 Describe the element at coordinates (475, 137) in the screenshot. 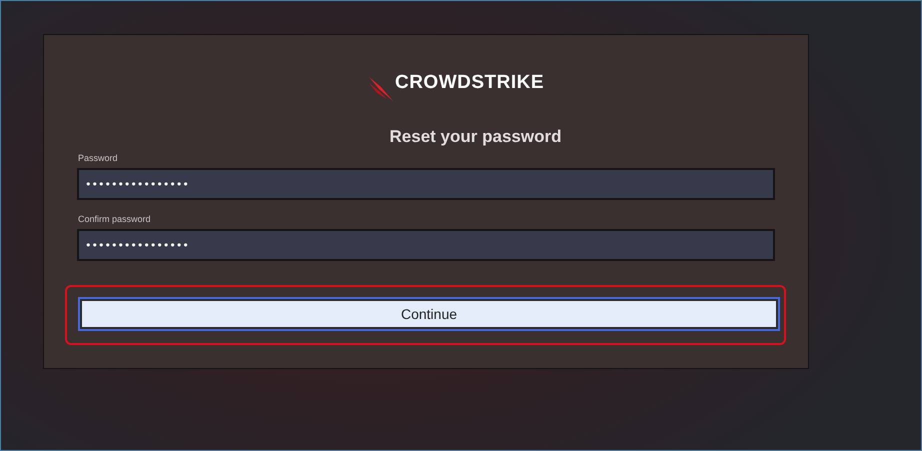

I see `page-title: Reset your password` at that location.